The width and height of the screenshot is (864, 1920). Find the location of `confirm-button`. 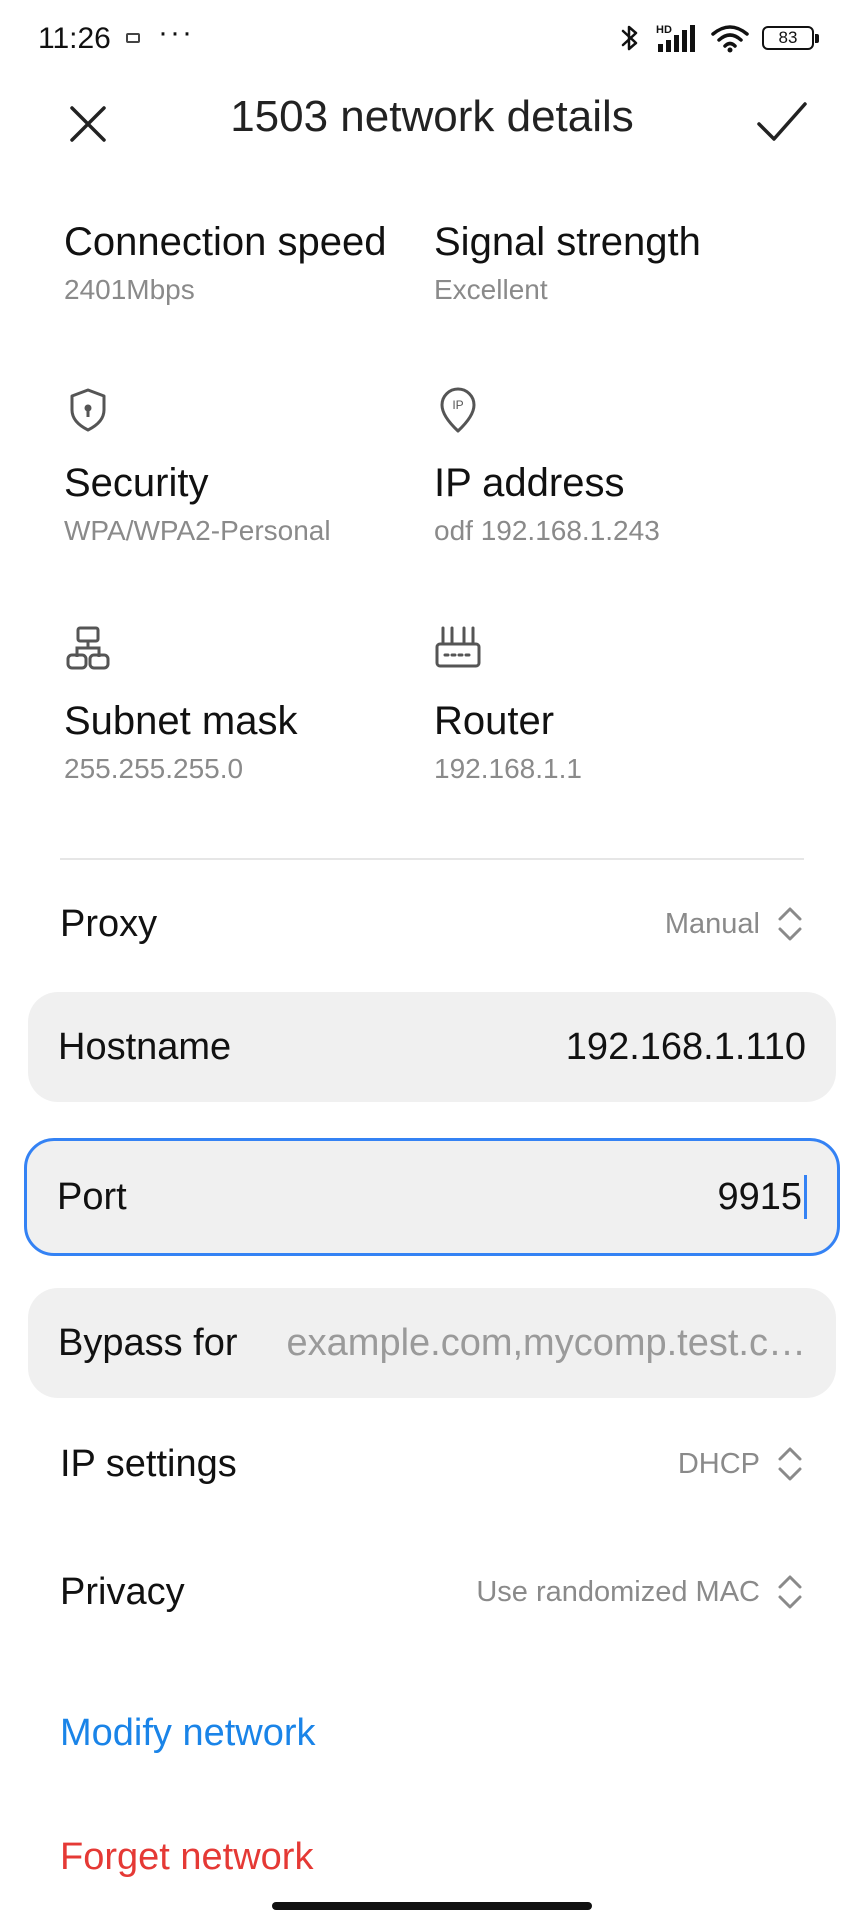

confirm-button is located at coordinates (782, 122).